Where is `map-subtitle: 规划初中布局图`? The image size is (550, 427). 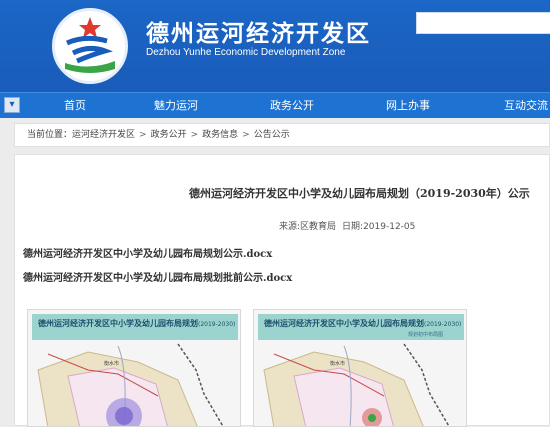 map-subtitle: 规划初中布局图 is located at coordinates (426, 335).